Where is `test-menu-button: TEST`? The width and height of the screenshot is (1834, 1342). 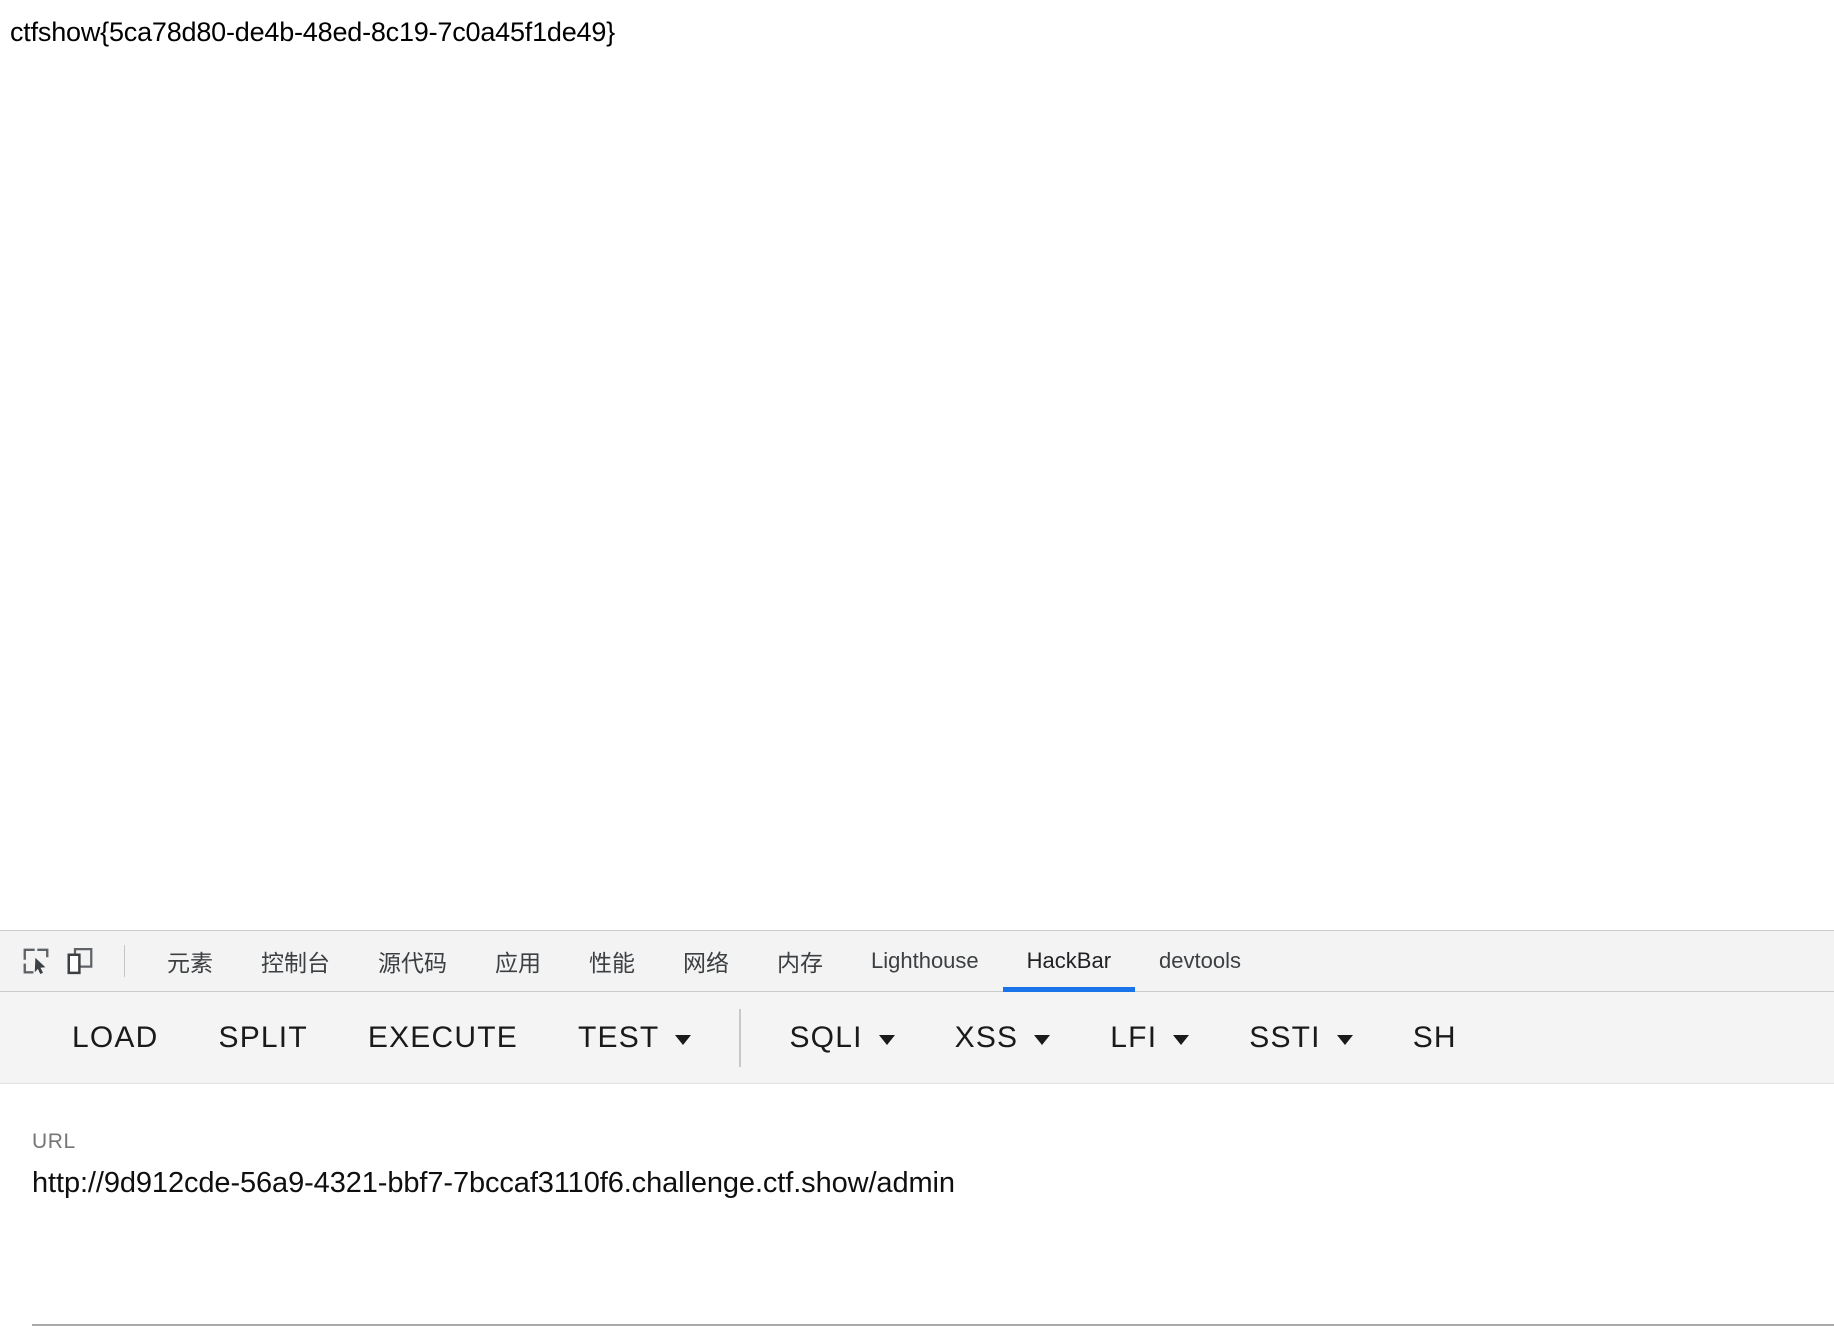
test-menu-button: TEST is located at coordinates (634, 1038).